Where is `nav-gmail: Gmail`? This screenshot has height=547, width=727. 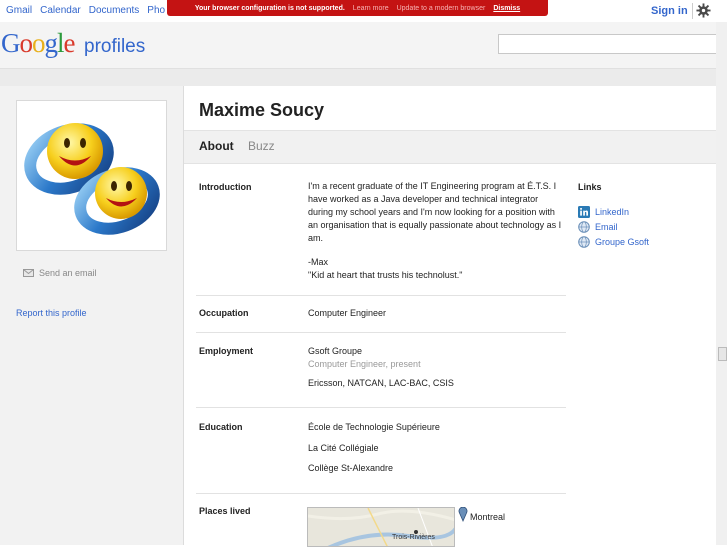
nav-gmail: Gmail is located at coordinates (19, 10).